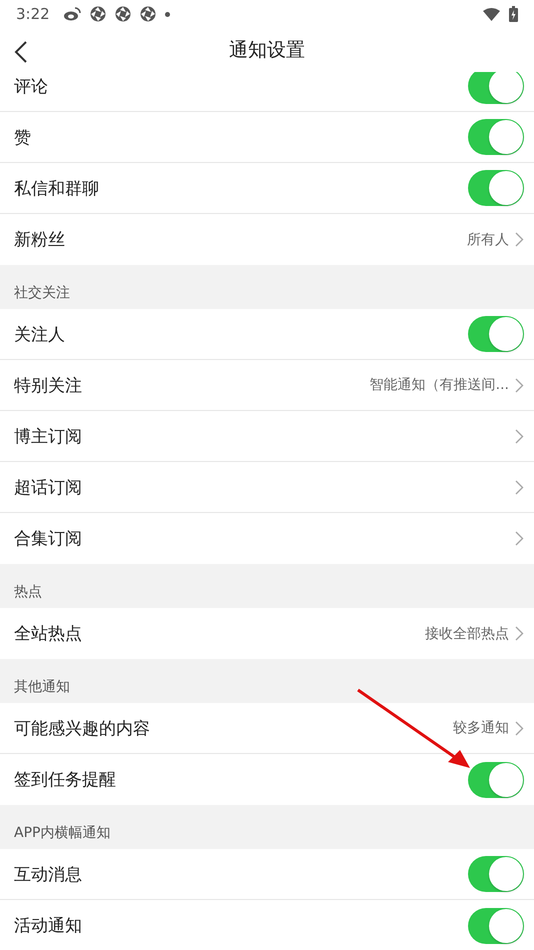  Describe the element at coordinates (267, 334) in the screenshot. I see `settings-row: 关注人` at that location.